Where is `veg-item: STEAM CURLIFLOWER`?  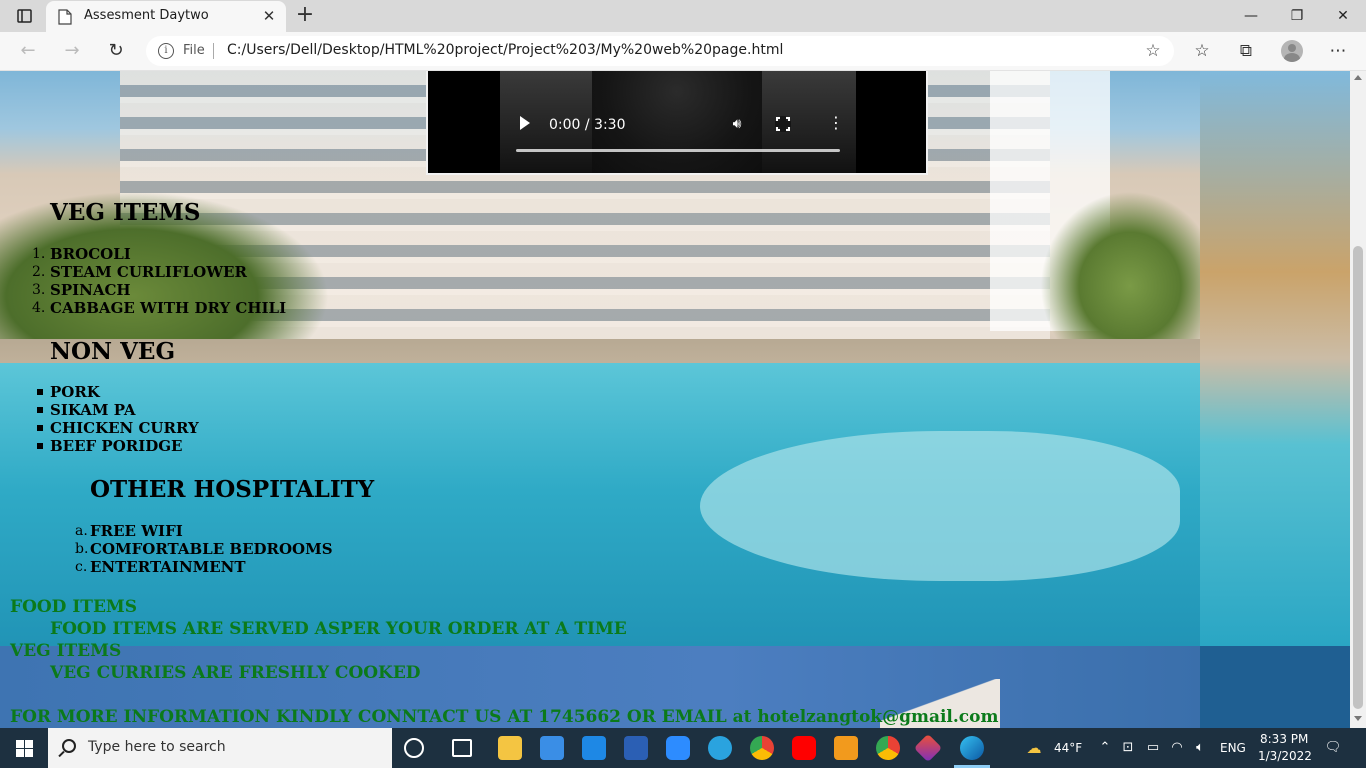
veg-item: STEAM CURLIFLOWER is located at coordinates (148, 272).